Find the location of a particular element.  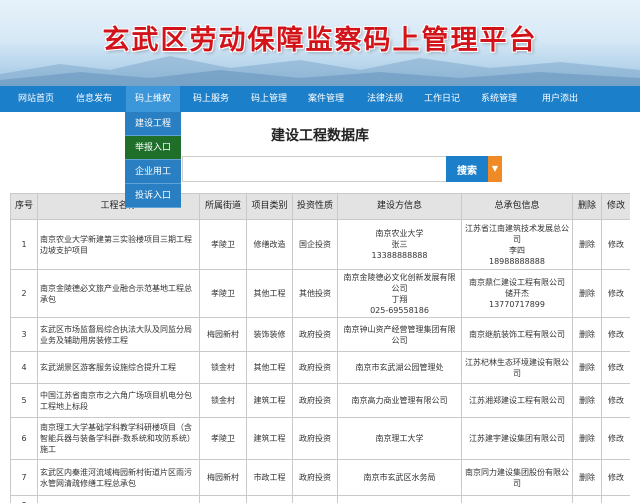

nav-item-2: 码上维权 is located at coordinates (153, 99).